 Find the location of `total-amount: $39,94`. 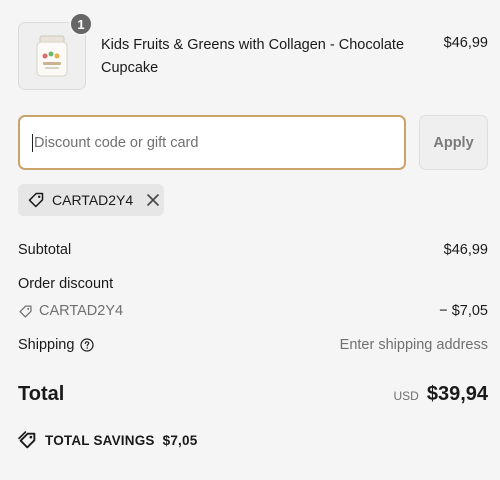

total-amount: $39,94 is located at coordinates (457, 394).